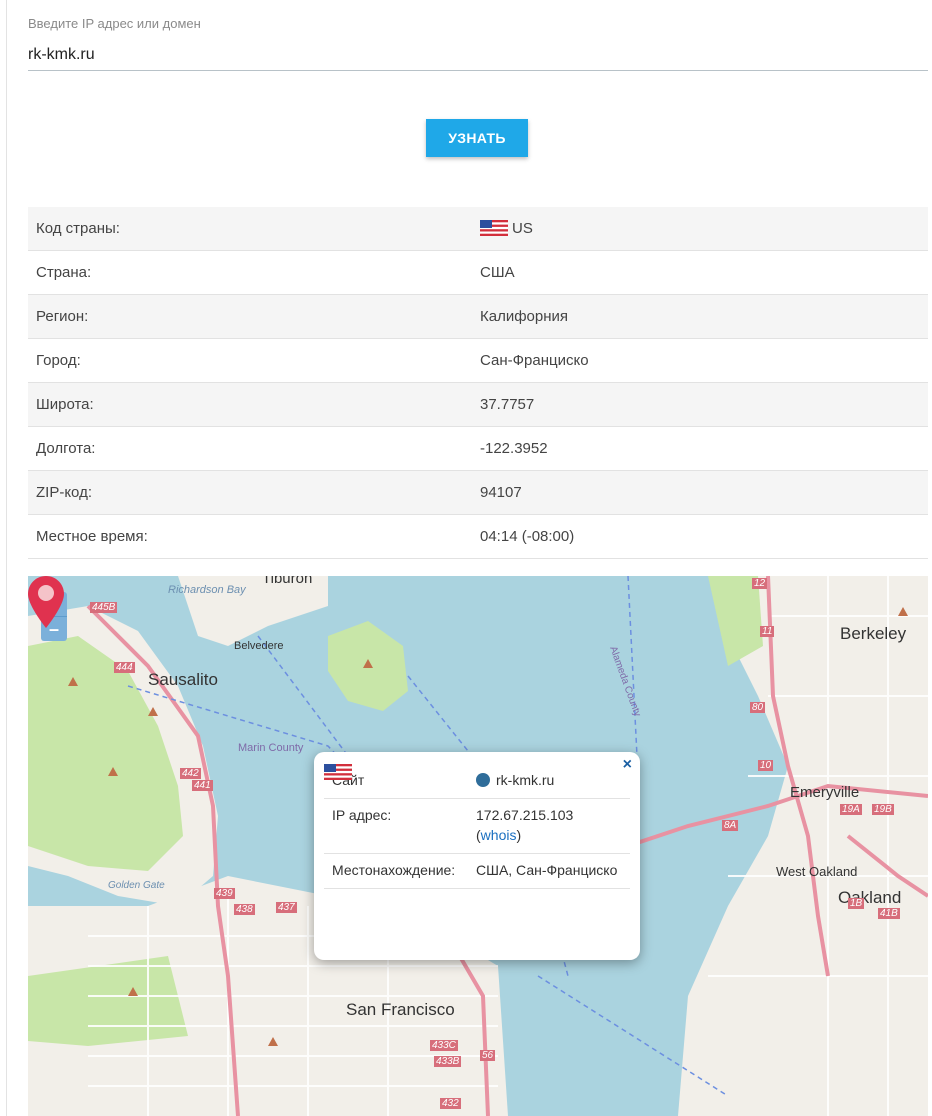 The image size is (932, 1116). Describe the element at coordinates (271, 748) in the screenshot. I see `map-label-marin-county: Marin County` at that location.